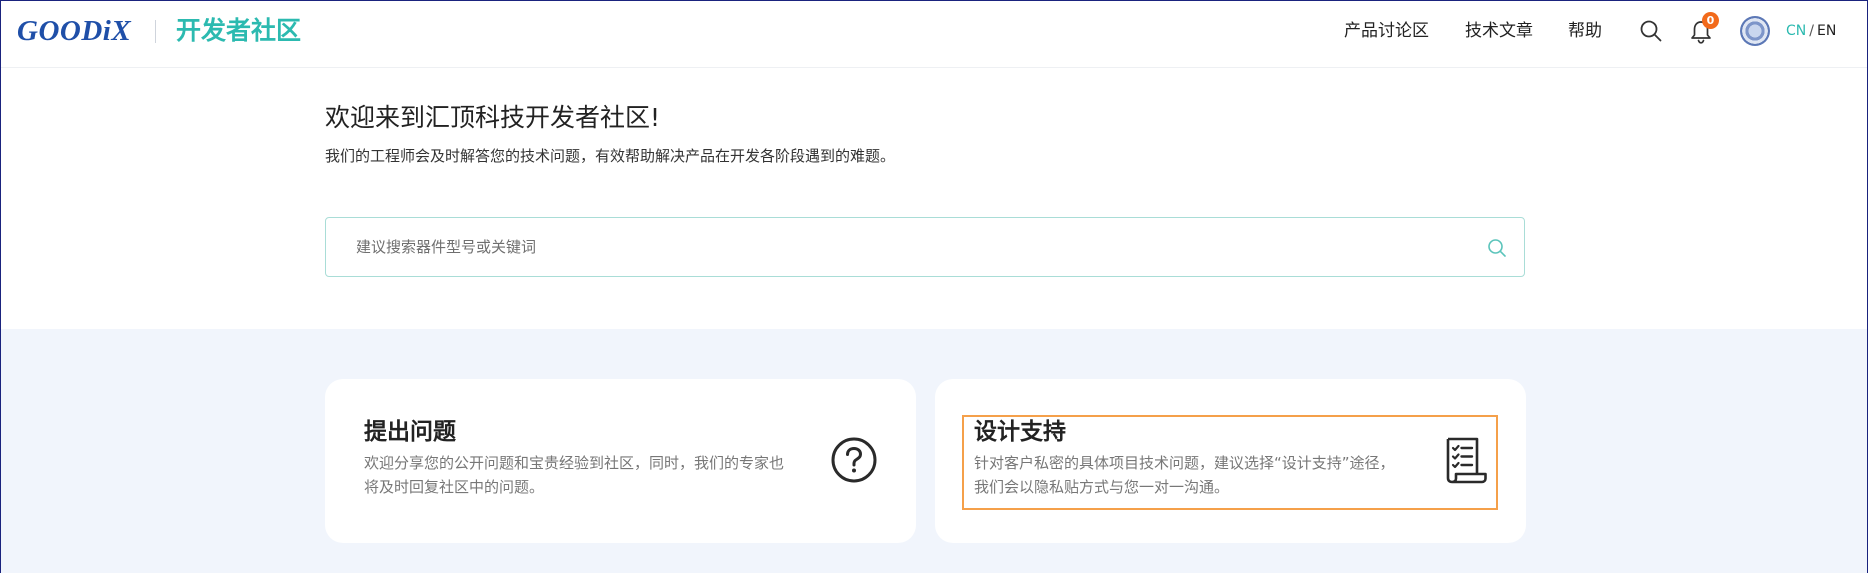 This screenshot has width=1868, height=573. I want to click on search-input, so click(906, 247).